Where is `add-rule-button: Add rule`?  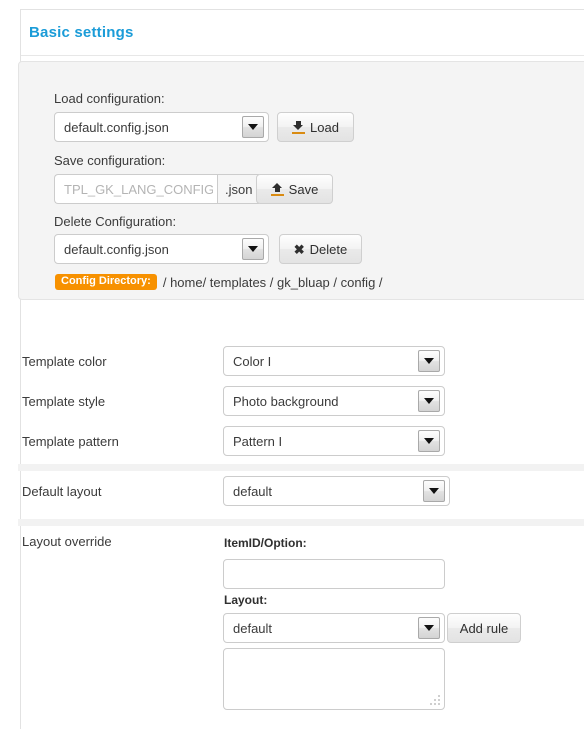
add-rule-button: Add rule is located at coordinates (484, 628).